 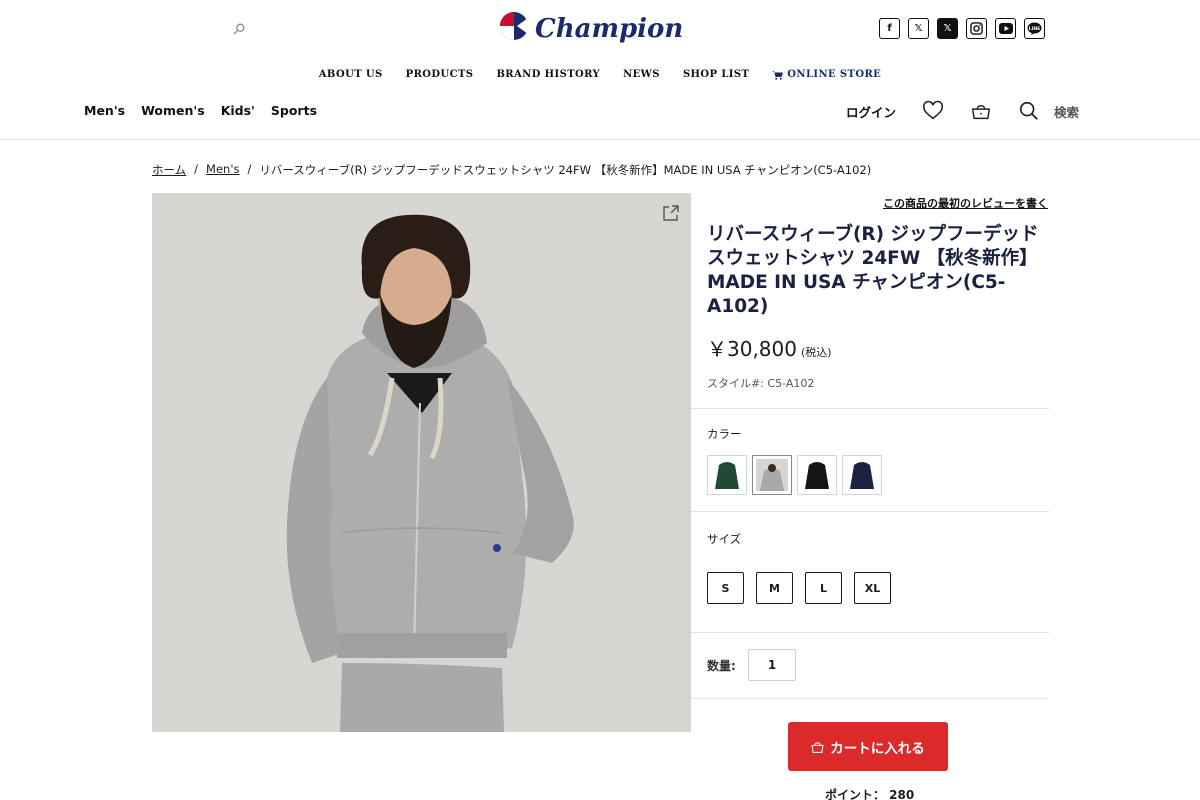 I want to click on color-swatch-gray, so click(x=772, y=475).